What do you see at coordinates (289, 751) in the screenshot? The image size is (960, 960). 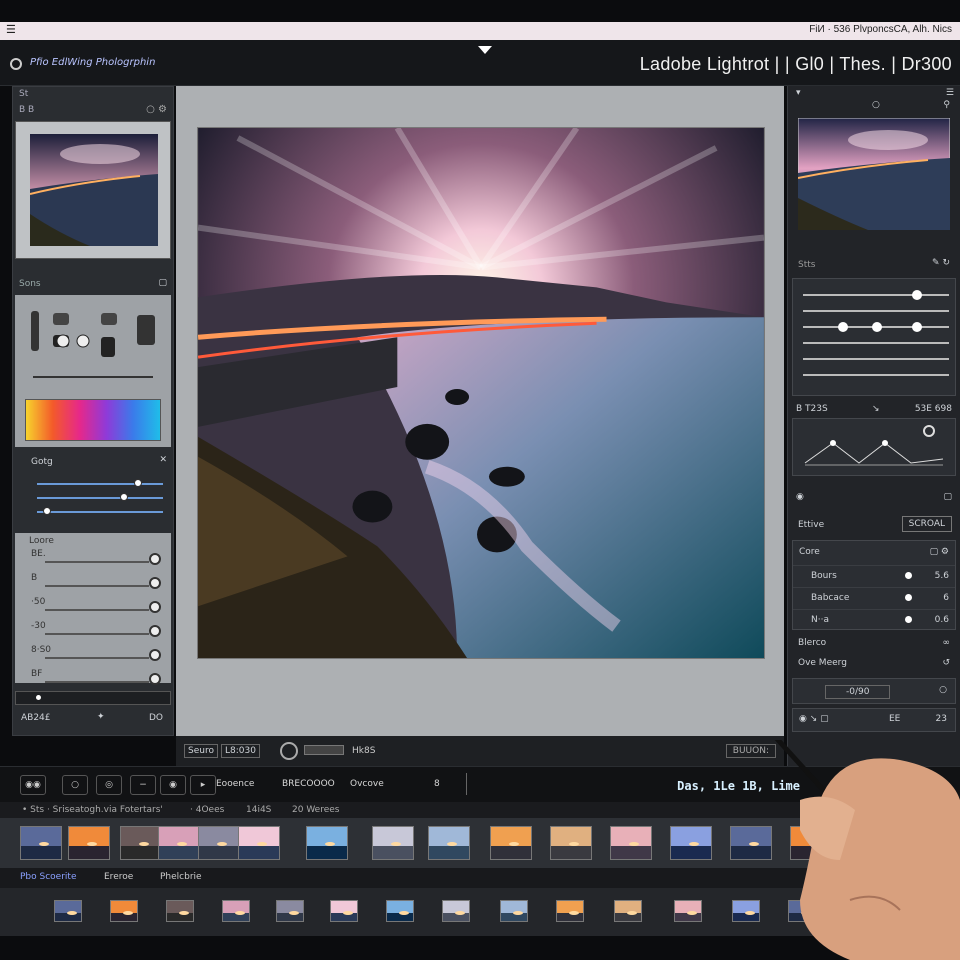 I see `record-icon` at bounding box center [289, 751].